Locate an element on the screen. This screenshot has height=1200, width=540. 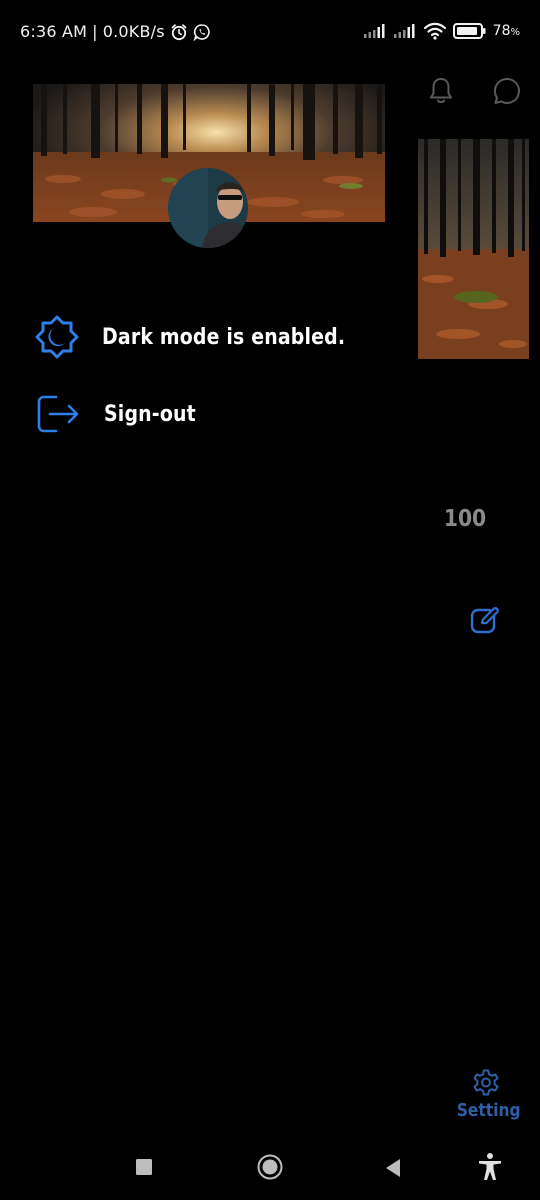
count-value: 100 is located at coordinates (465, 519).